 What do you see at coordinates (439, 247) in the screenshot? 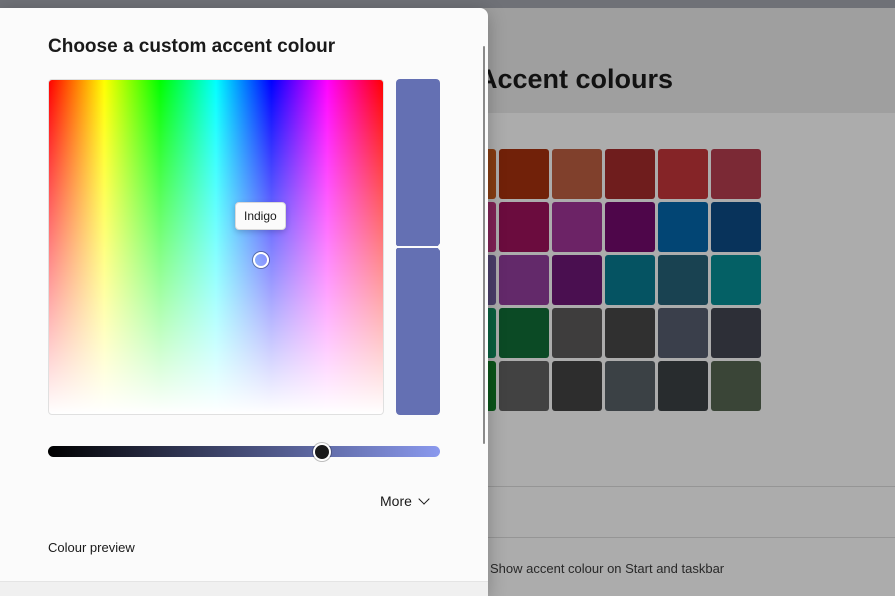
I see `preview-notch-right` at bounding box center [439, 247].